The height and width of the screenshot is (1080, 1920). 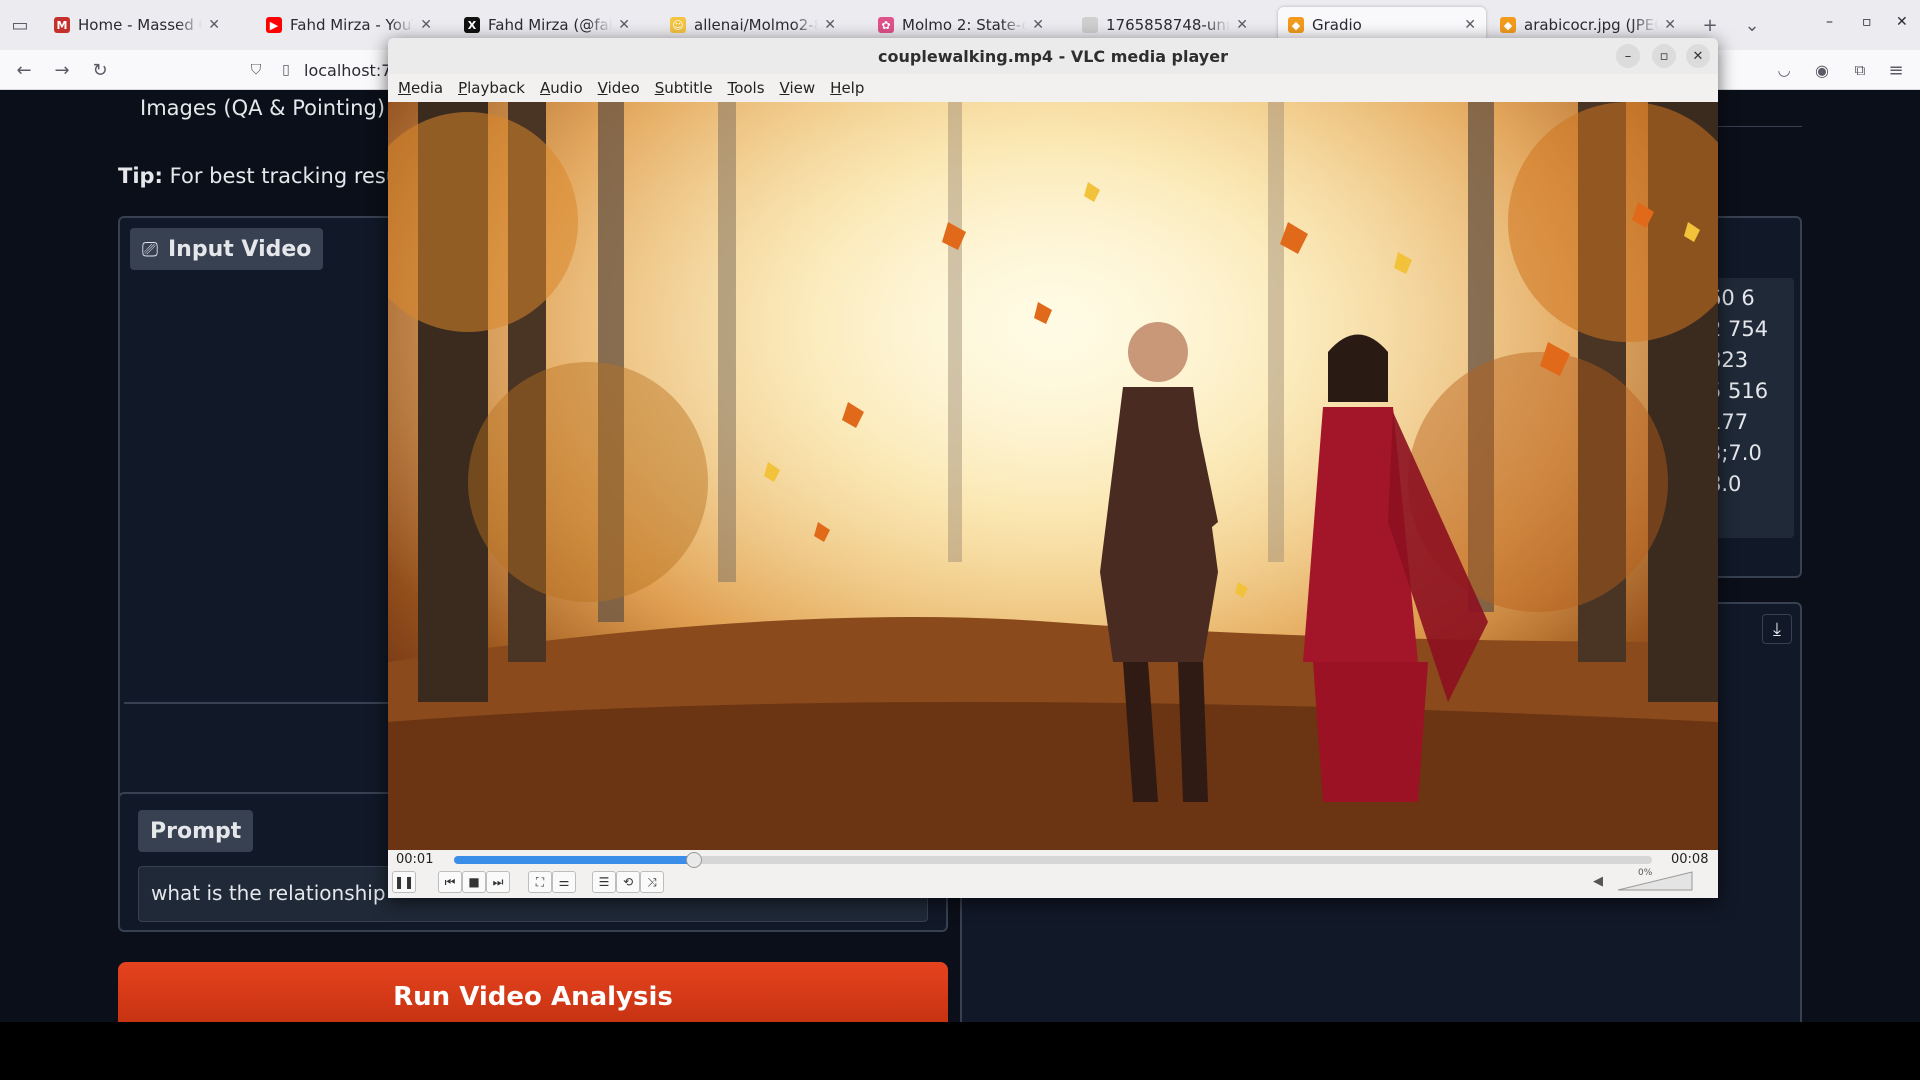 What do you see at coordinates (498, 882) in the screenshot?
I see `next-icon: ⏭` at bounding box center [498, 882].